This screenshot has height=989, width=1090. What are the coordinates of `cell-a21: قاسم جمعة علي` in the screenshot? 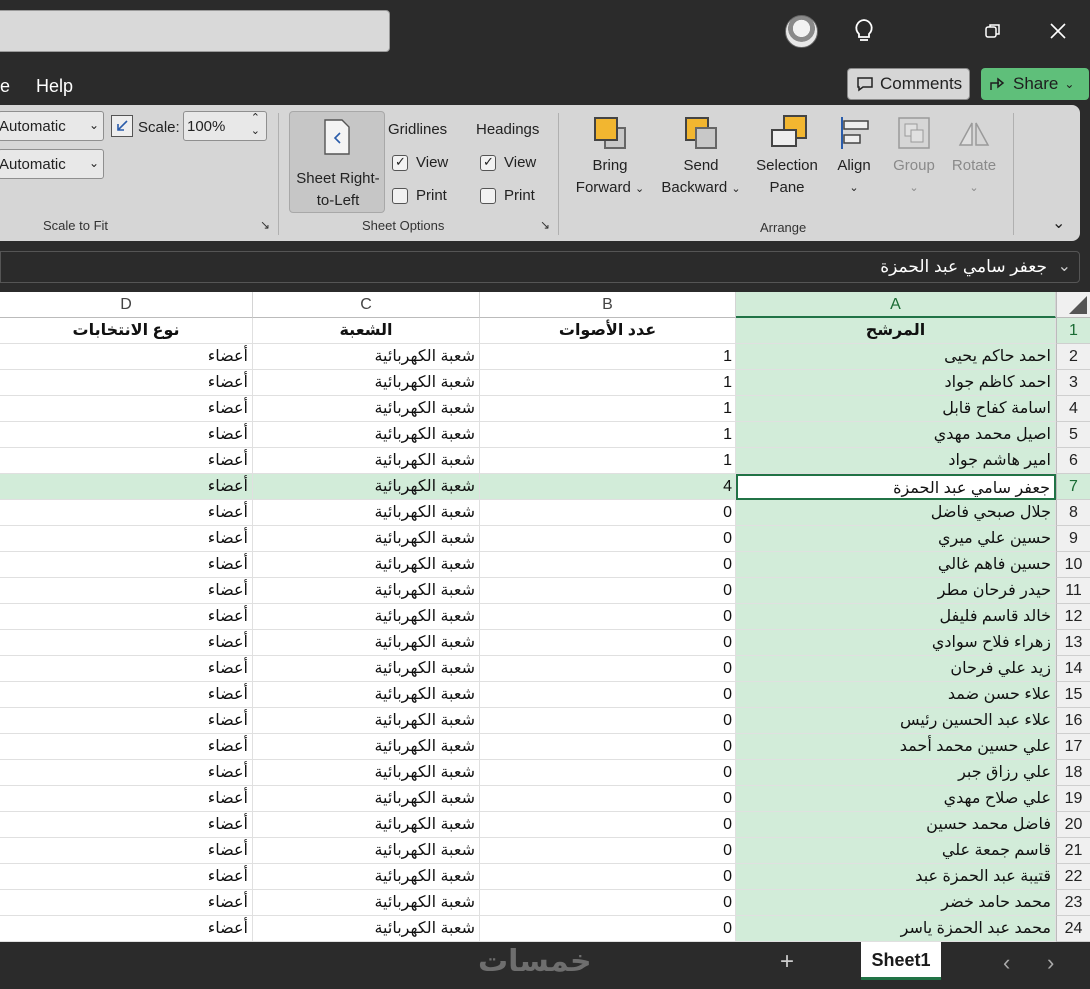 It's located at (896, 851).